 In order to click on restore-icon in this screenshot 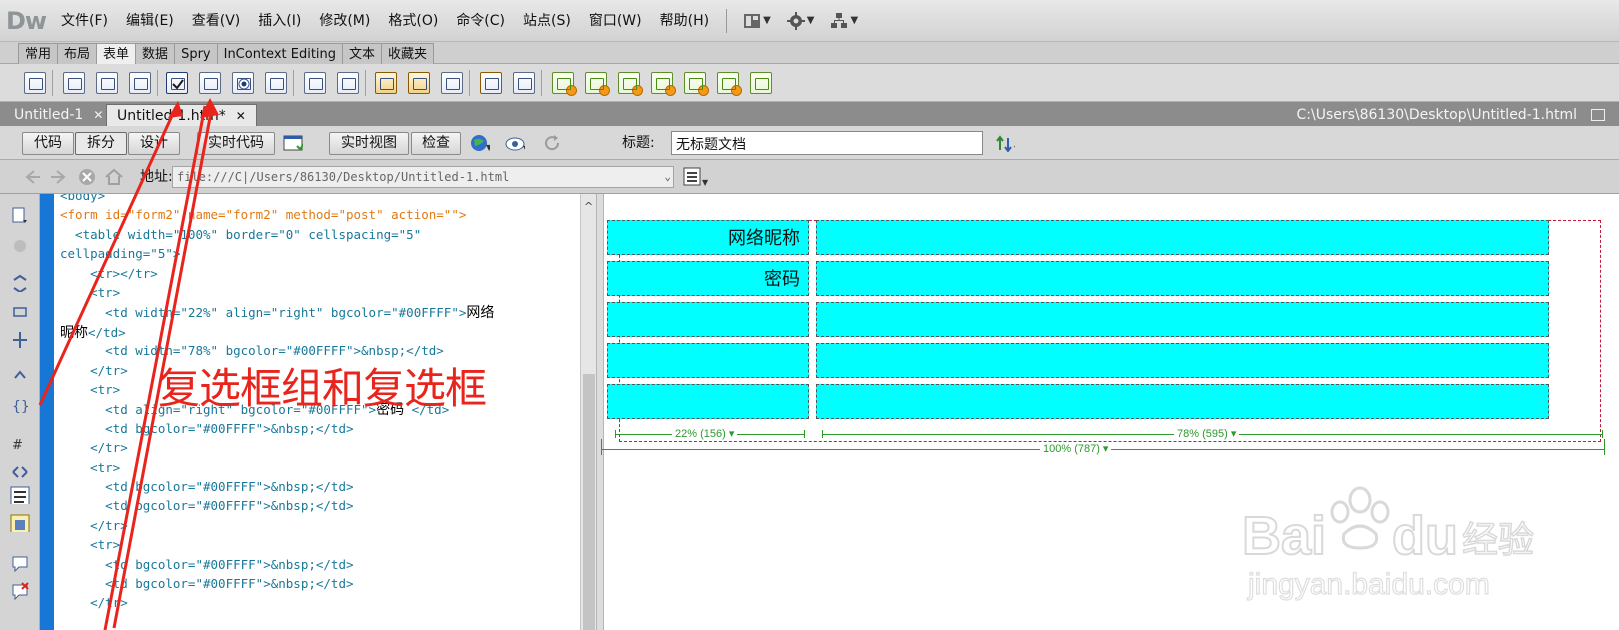, I will do `click(1598, 115)`.